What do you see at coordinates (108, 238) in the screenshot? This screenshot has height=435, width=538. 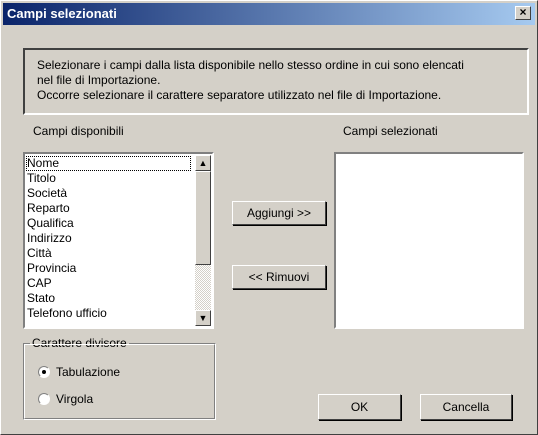 I see `list-item: Indirizzo` at bounding box center [108, 238].